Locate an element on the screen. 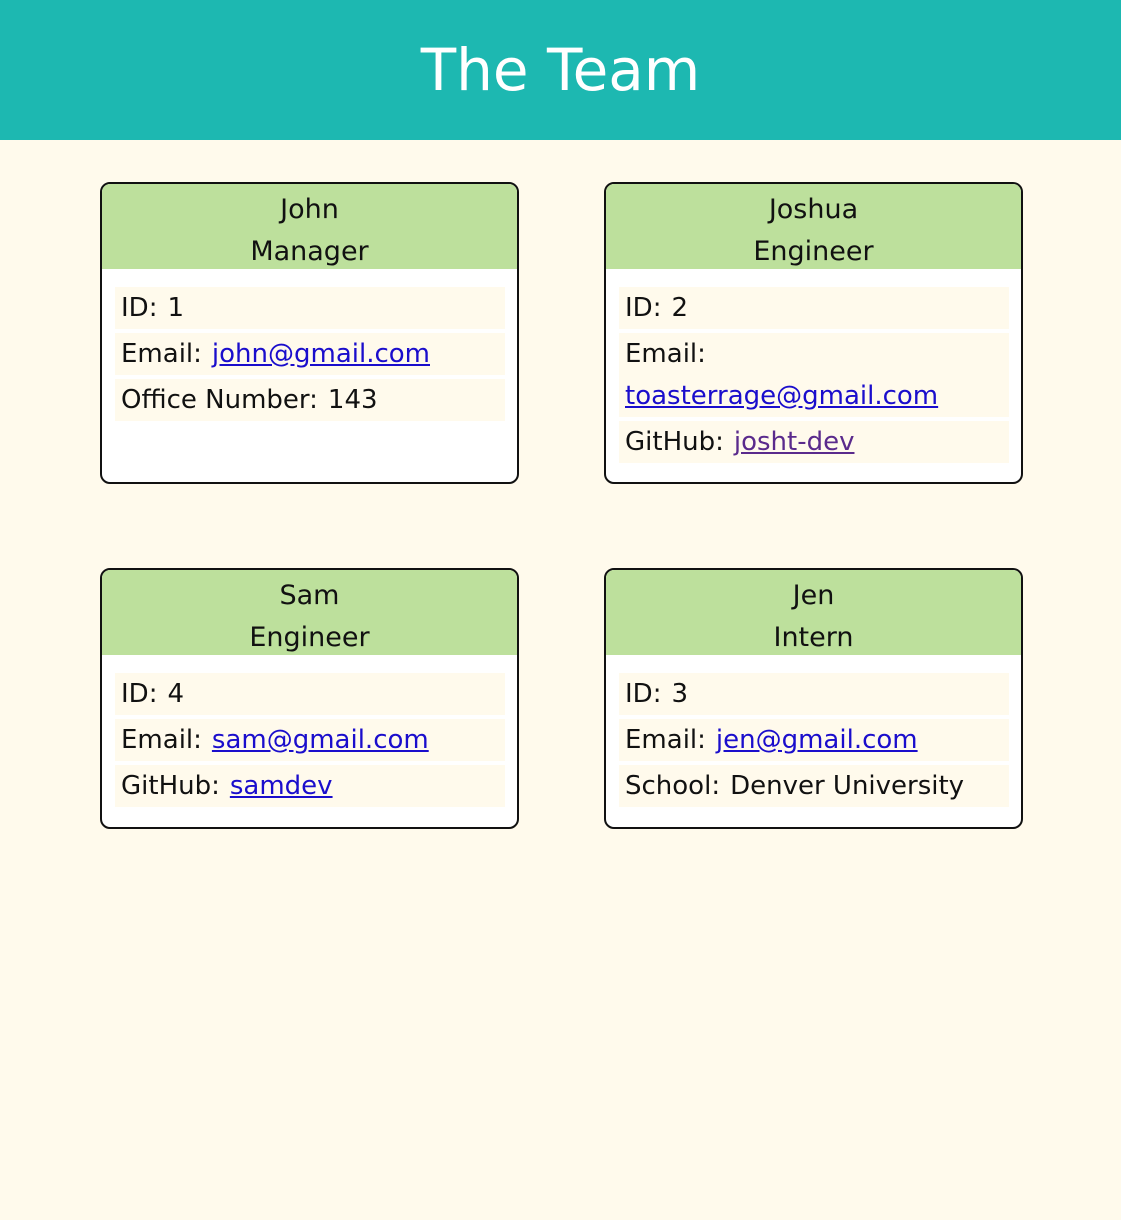  email-row: Email: toasterrage@gmail.com is located at coordinates (814, 375).